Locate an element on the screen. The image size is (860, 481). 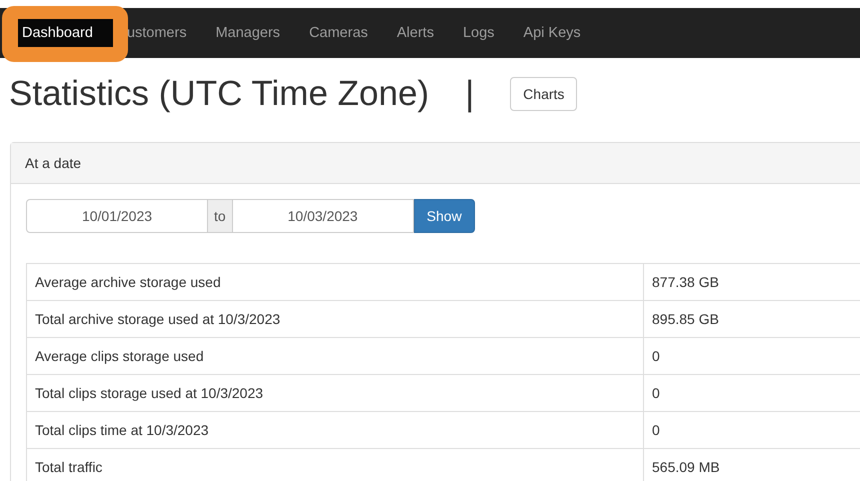
nav-link: Api Keys is located at coordinates (552, 33).